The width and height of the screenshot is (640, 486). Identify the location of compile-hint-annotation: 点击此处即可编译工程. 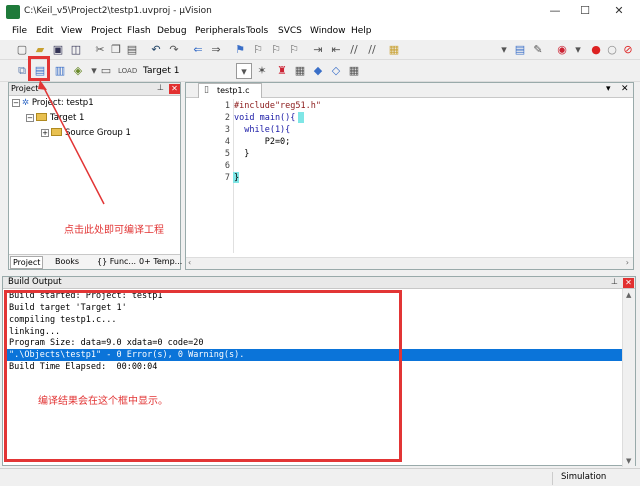
(114, 230).